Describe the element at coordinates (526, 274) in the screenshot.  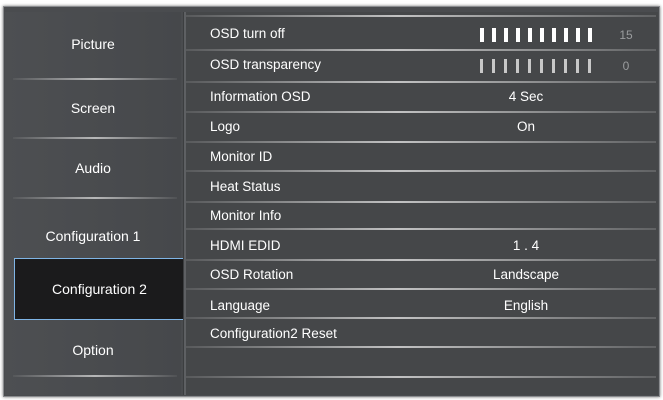
I see `setting-value: Landscape` at that location.